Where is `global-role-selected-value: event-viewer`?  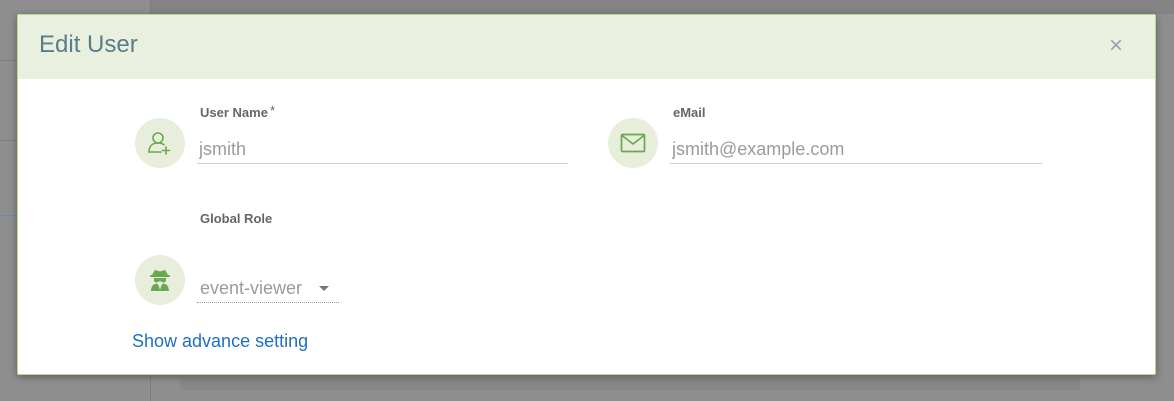
global-role-selected-value: event-viewer is located at coordinates (251, 288).